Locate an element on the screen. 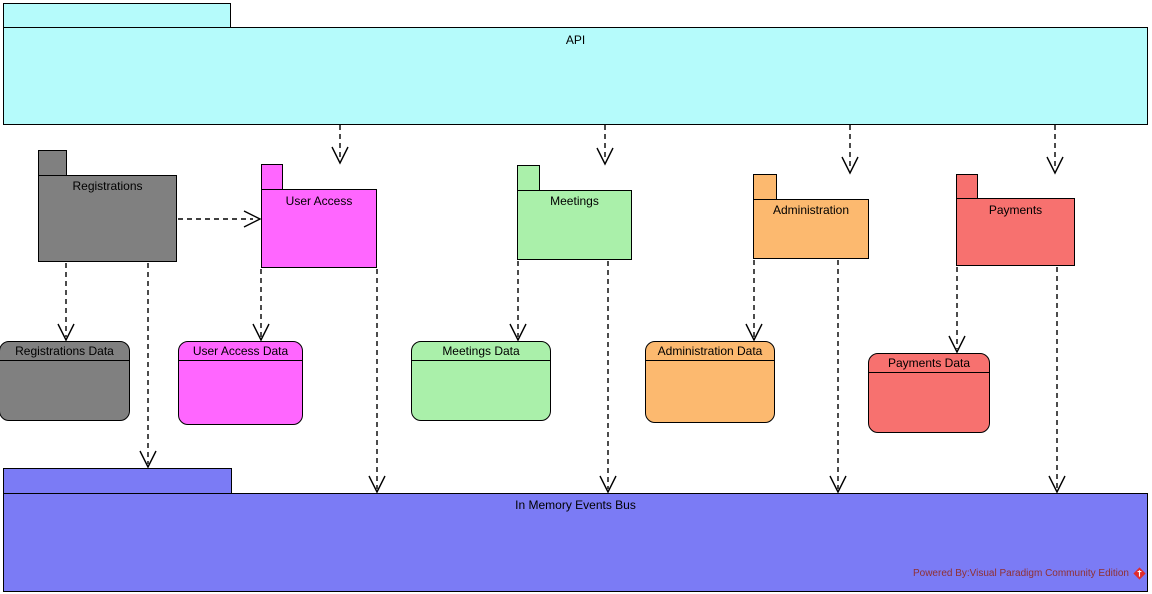  arrowhead-api-administration is located at coordinates (850, 165).